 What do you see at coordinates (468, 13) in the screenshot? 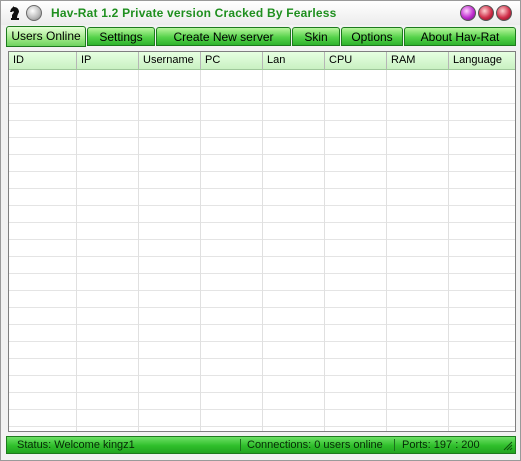
I see `minimize-button` at bounding box center [468, 13].